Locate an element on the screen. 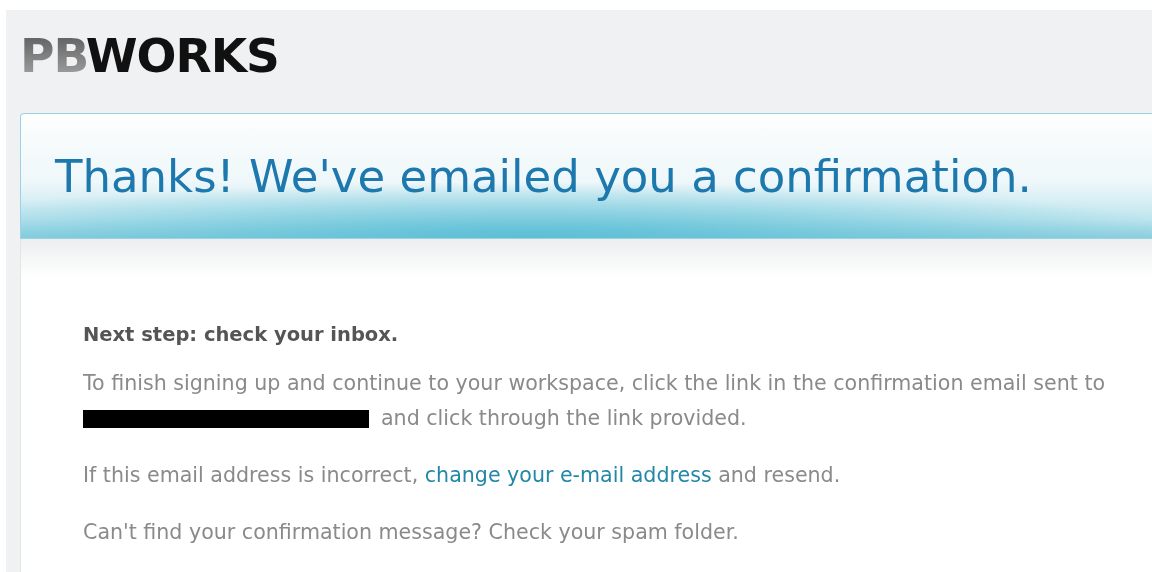 This screenshot has width=1152, height=572. instruction-text: To finish signing up and continue to your workspace, click the link in the confirmation email sent to and click through the link provided. is located at coordinates (595, 401).